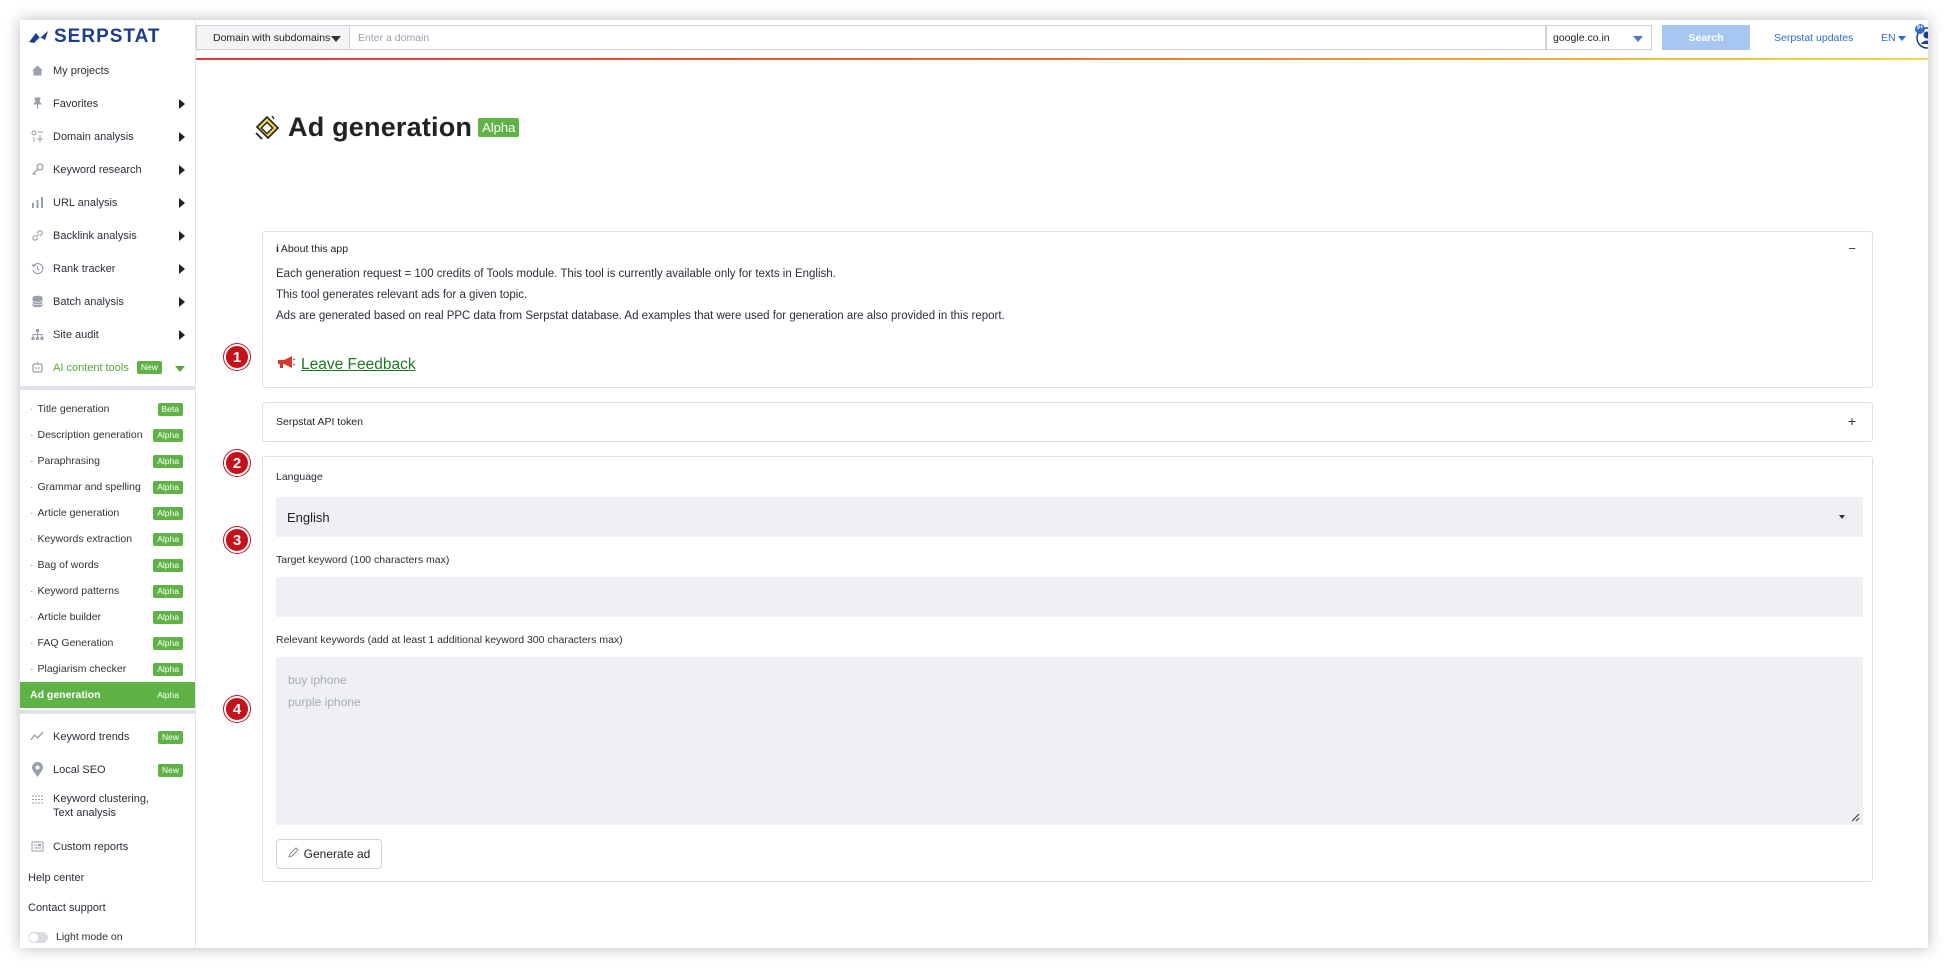  What do you see at coordinates (93, 136) in the screenshot?
I see `sidebar-item-label: Domain analysis` at bounding box center [93, 136].